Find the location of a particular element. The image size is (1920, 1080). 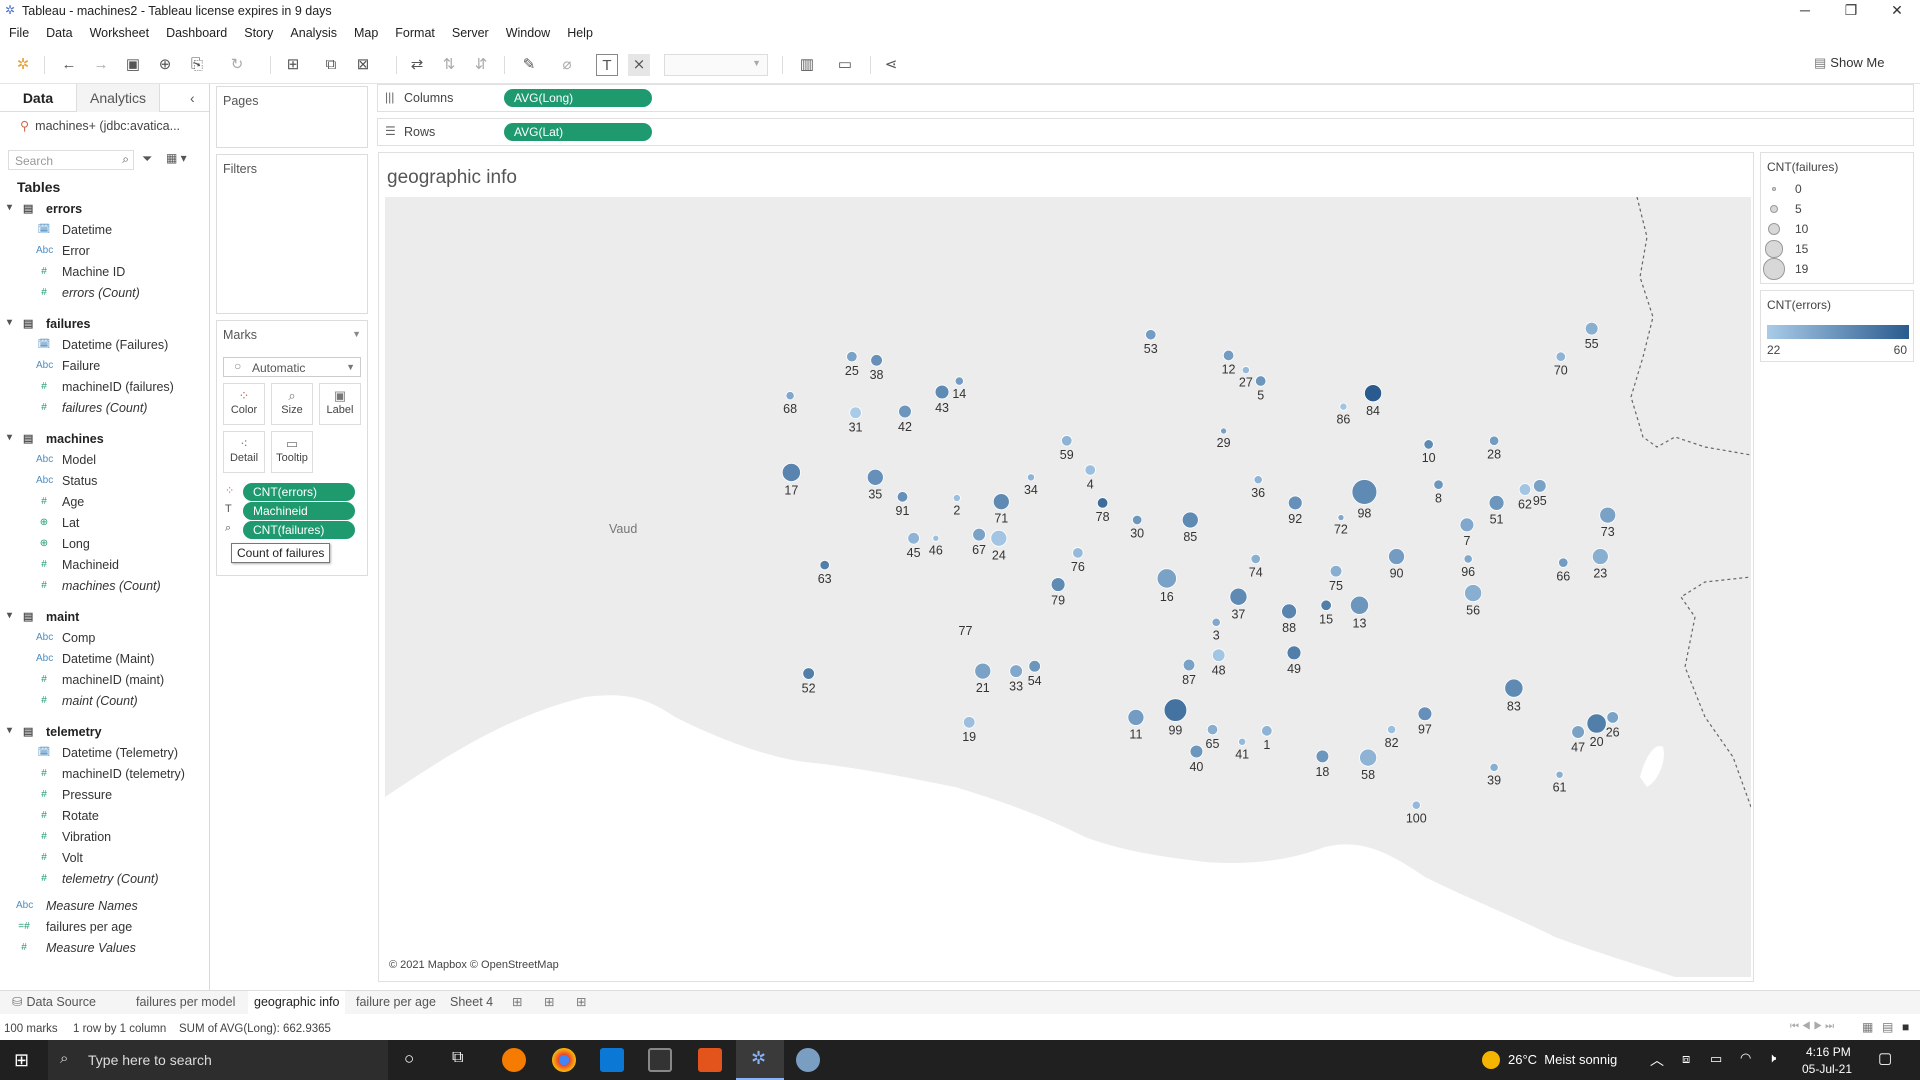

refresh-icon: ↻ is located at coordinates (237, 65).